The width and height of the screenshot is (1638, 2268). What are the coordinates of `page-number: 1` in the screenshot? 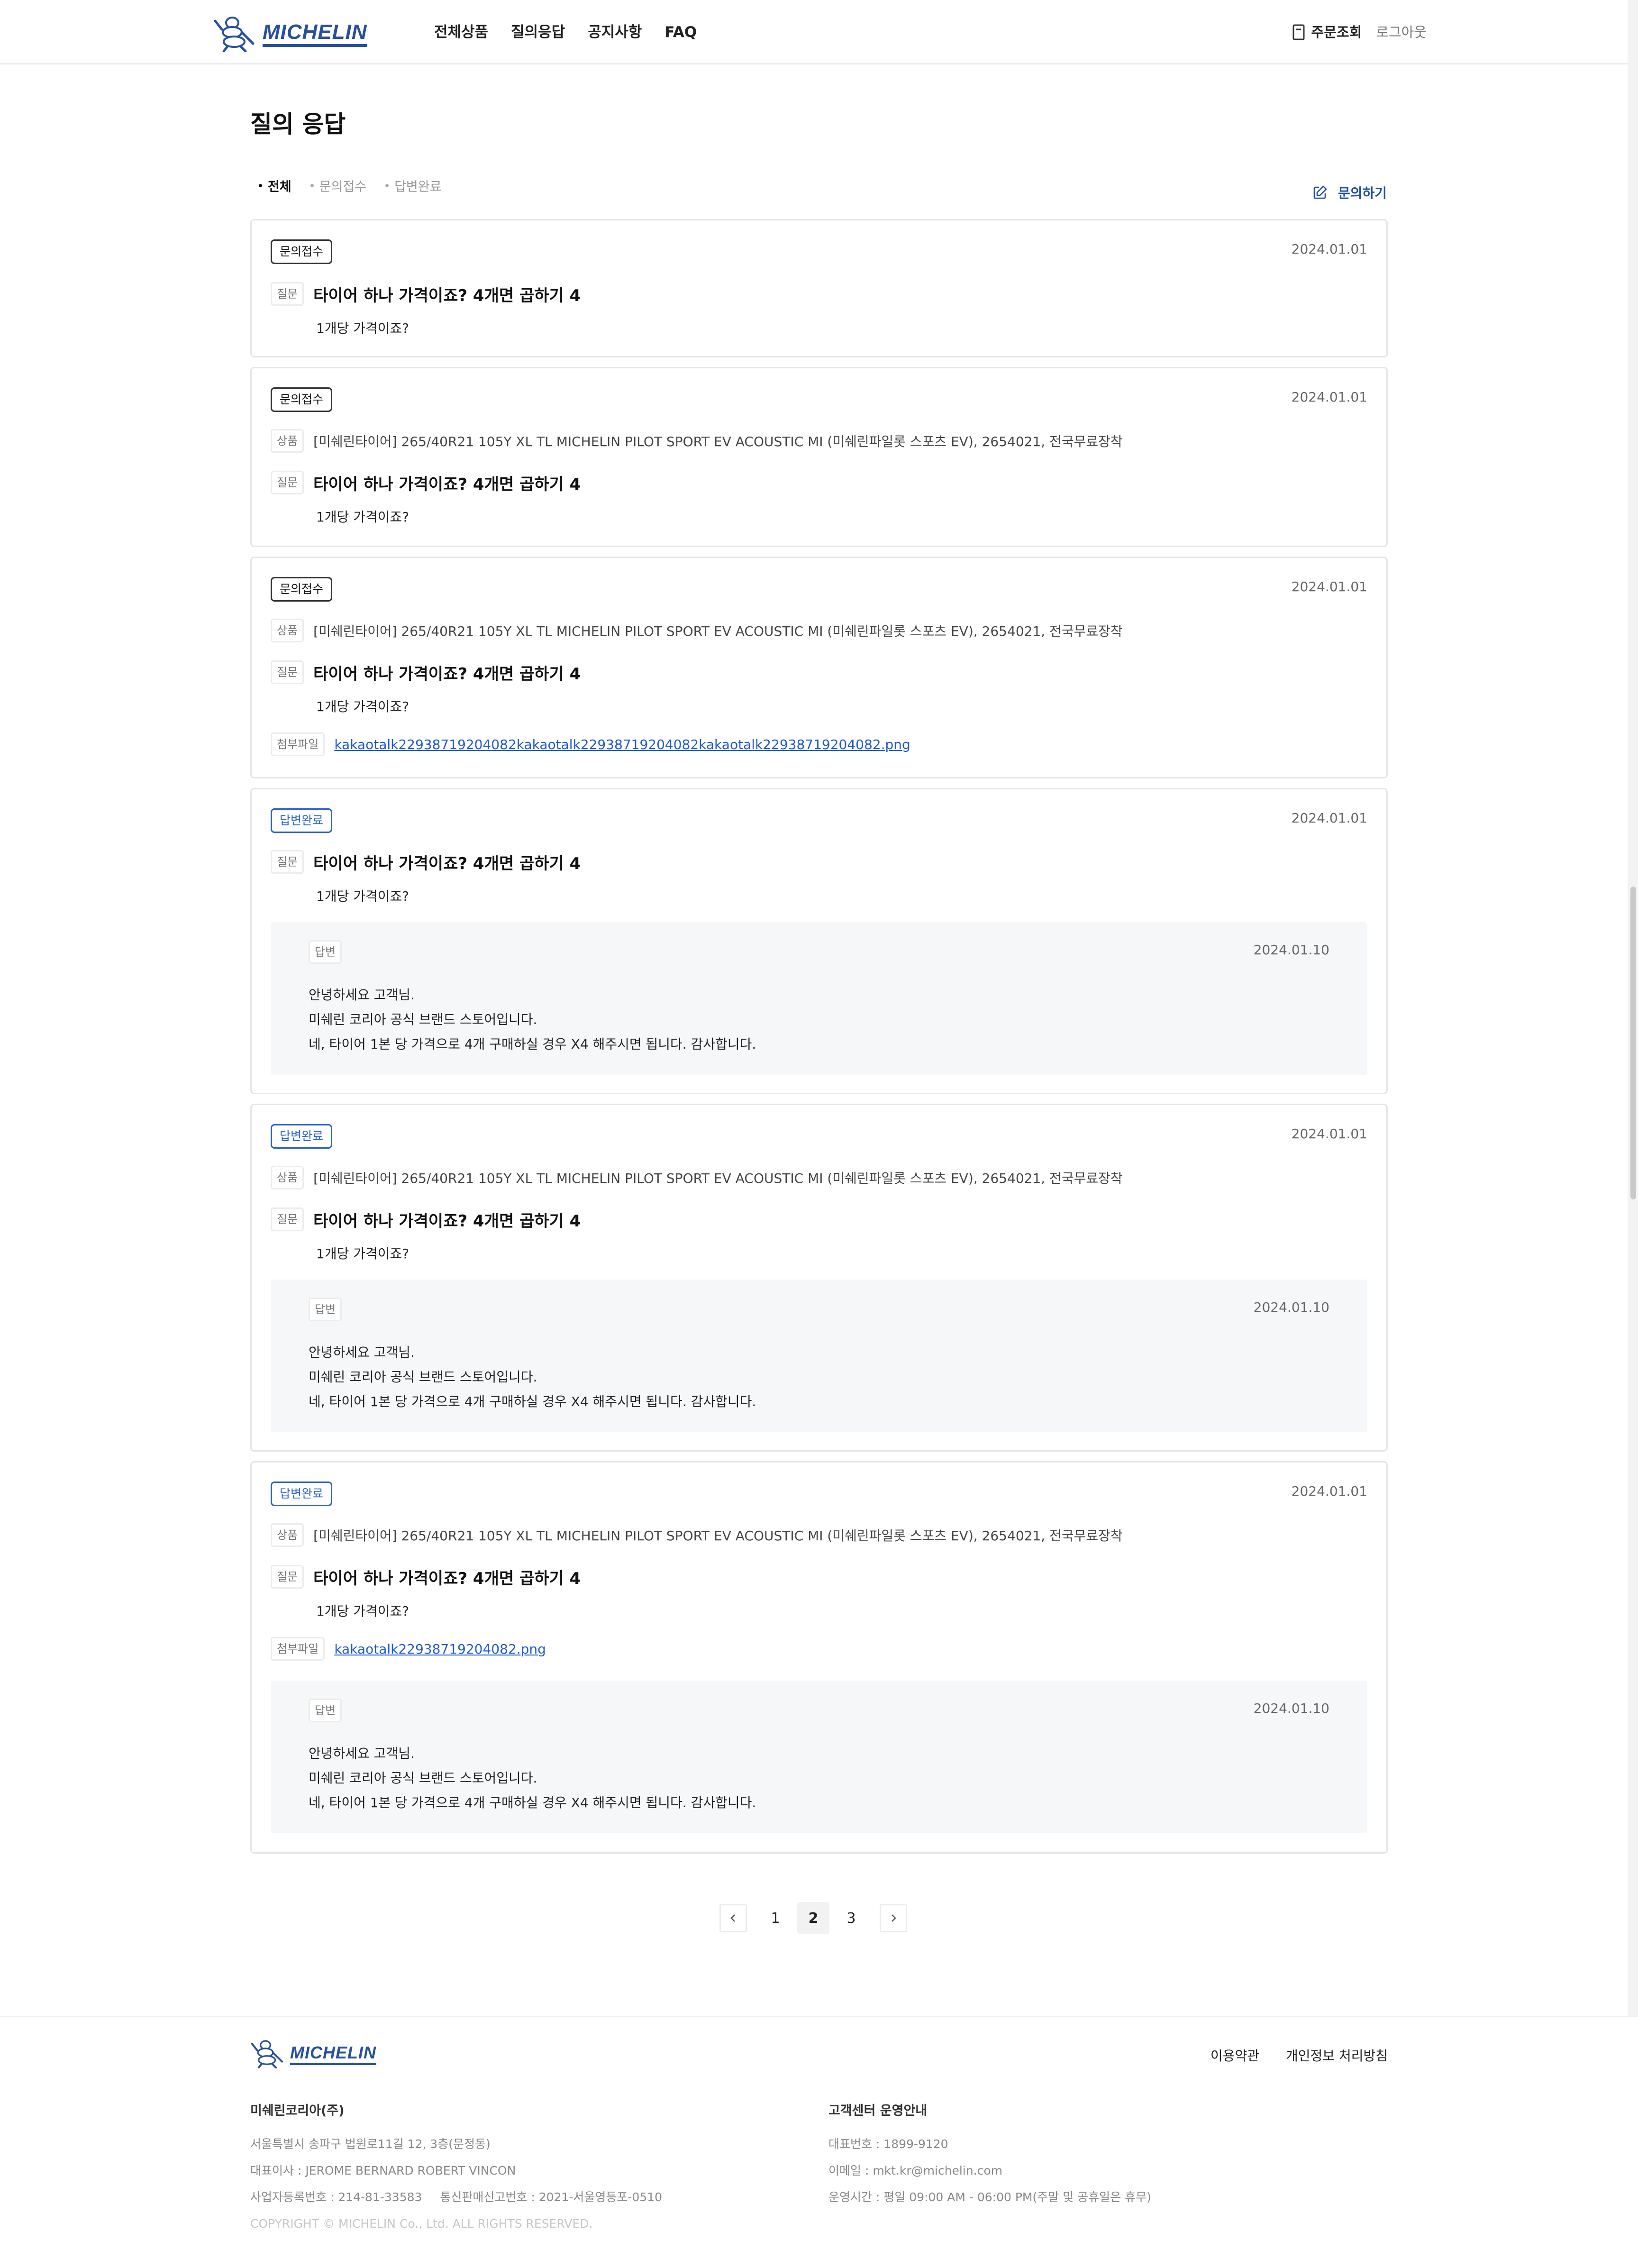 It's located at (775, 1918).